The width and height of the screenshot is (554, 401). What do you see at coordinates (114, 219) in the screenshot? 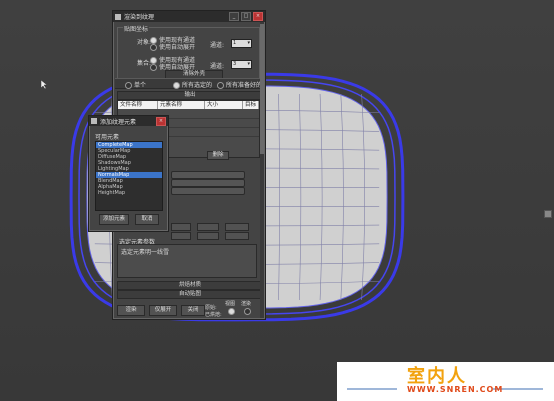
I see `add-element-button: 添加元素` at bounding box center [114, 219].